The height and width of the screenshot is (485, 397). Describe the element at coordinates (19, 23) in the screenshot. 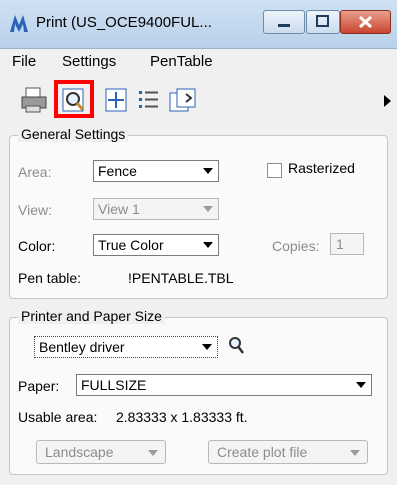

I see `microstation-icon` at that location.